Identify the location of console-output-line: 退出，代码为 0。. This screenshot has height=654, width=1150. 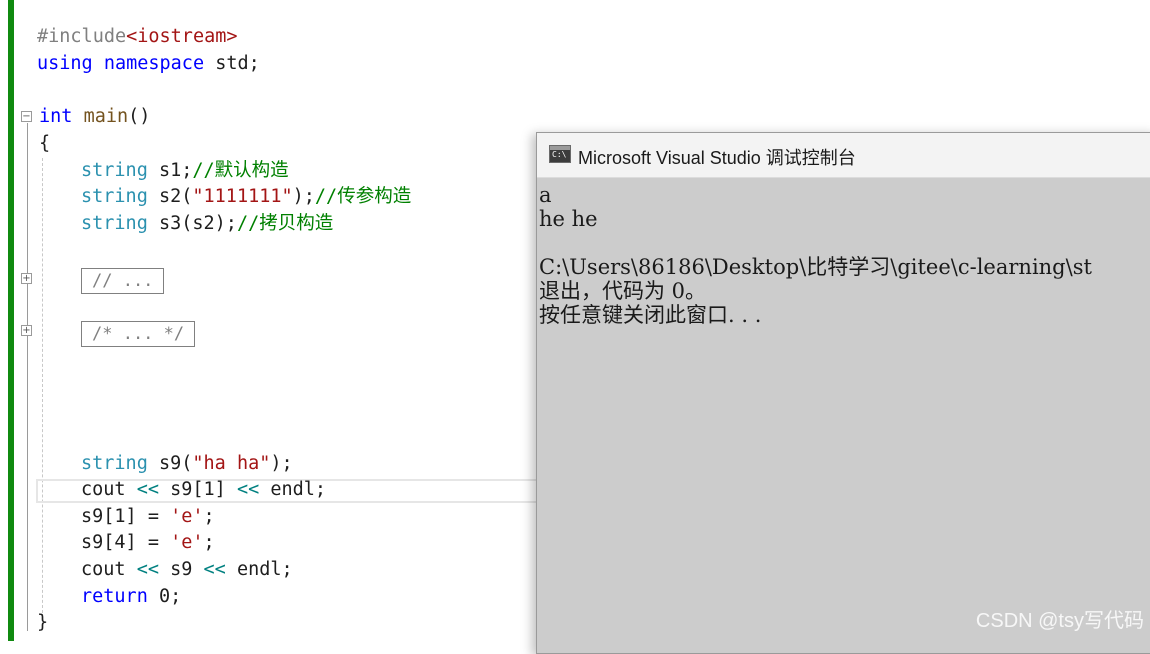
(623, 291).